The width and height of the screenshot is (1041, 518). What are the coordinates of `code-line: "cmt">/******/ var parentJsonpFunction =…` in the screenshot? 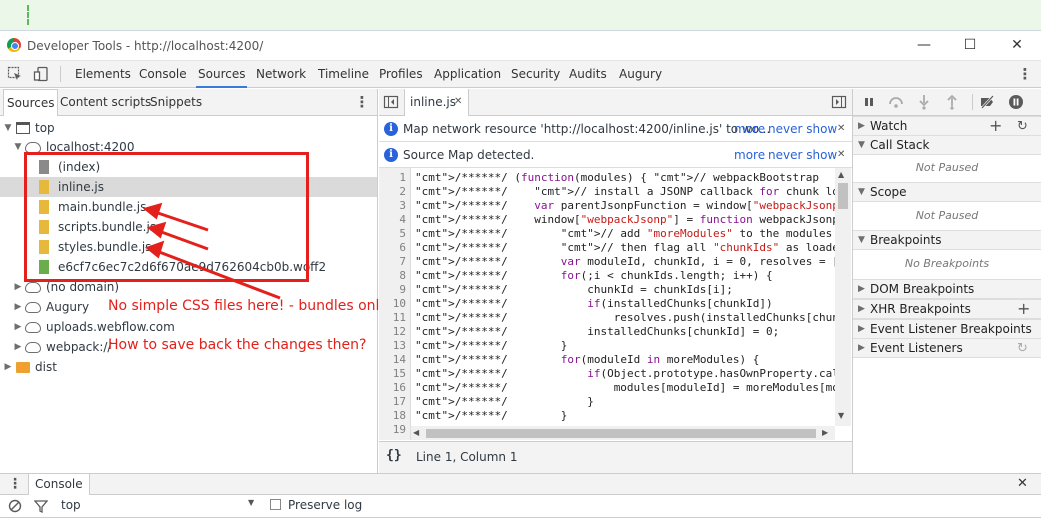 It's located at (625, 206).